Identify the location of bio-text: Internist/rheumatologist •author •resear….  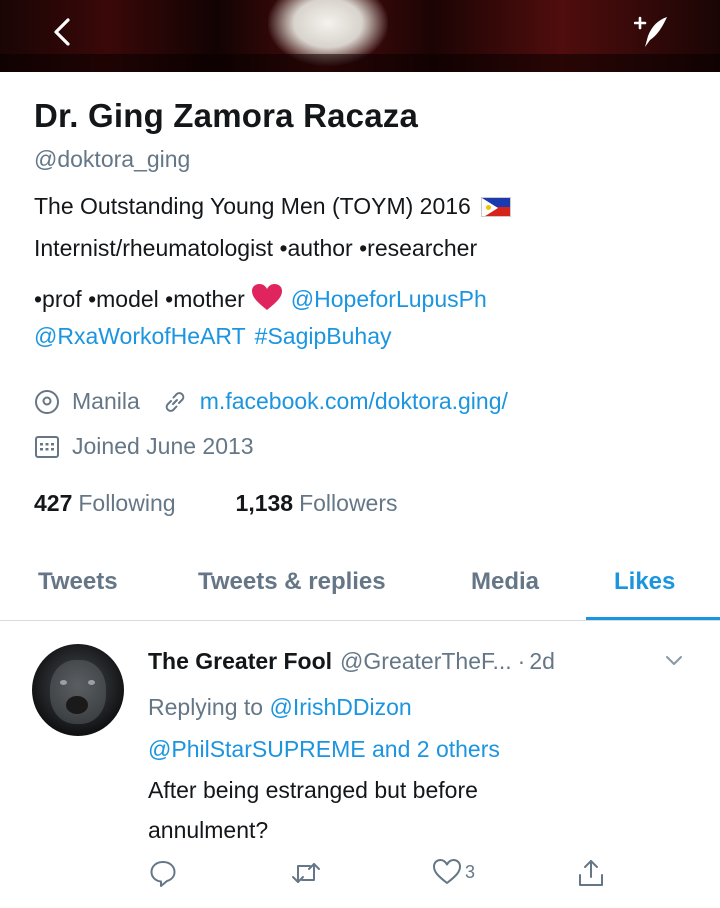
(256, 248).